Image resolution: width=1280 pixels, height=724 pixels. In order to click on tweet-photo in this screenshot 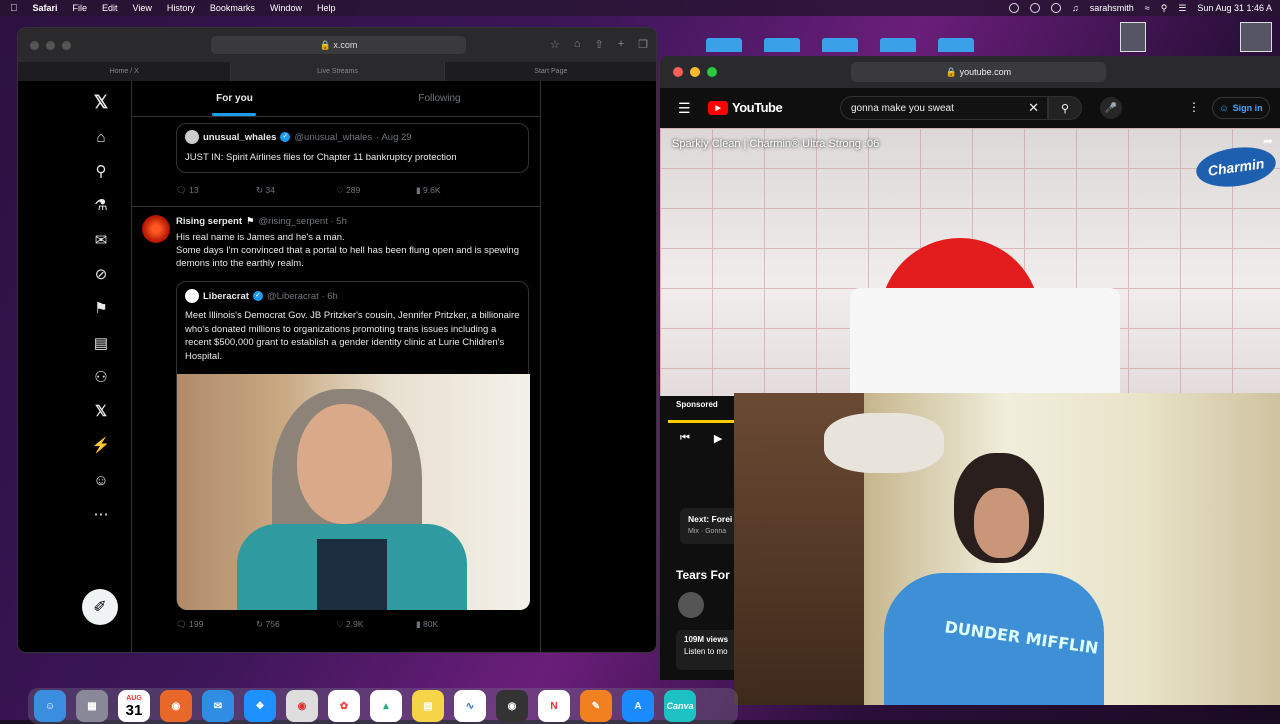, I will do `click(353, 492)`.